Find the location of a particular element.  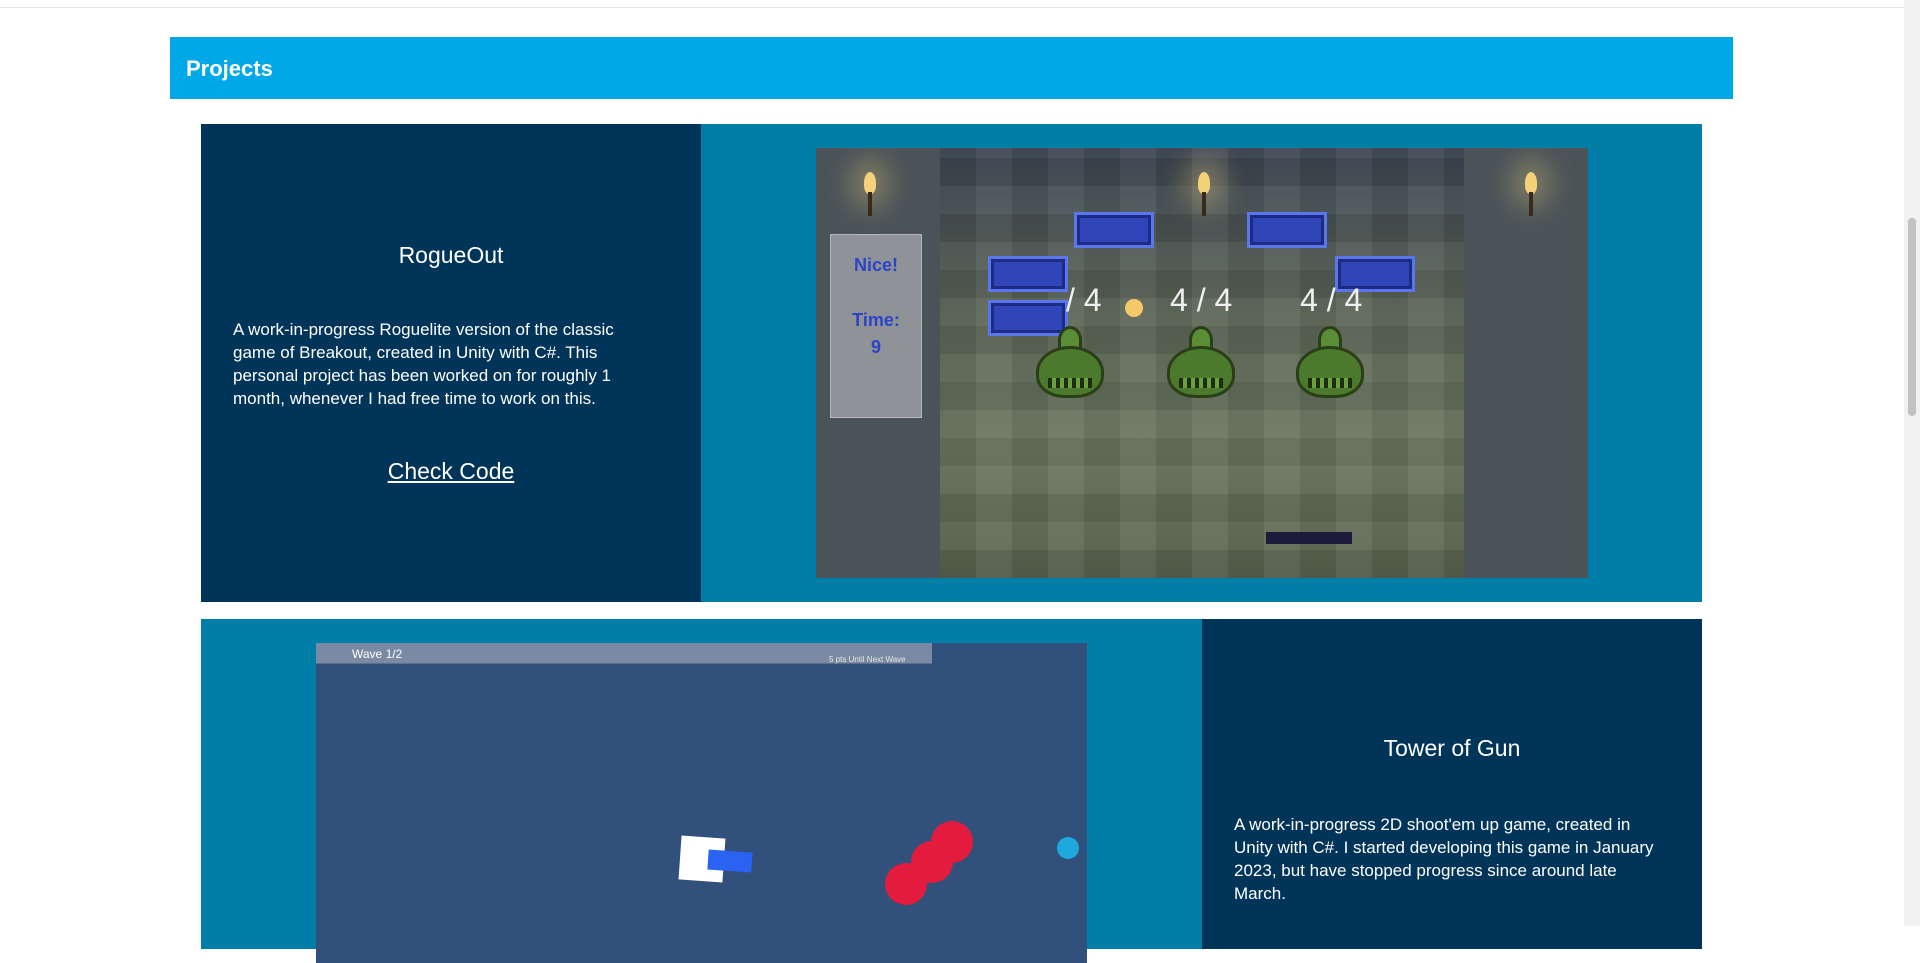

project-title: Tower of Gun is located at coordinates (1452, 748).